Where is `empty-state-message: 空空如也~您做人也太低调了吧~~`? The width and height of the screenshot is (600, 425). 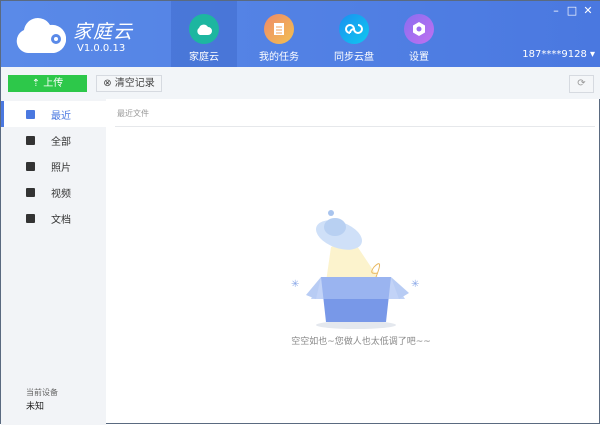 empty-state-message: 空空如也~您做人也太低调了吧~~ is located at coordinates (361, 342).